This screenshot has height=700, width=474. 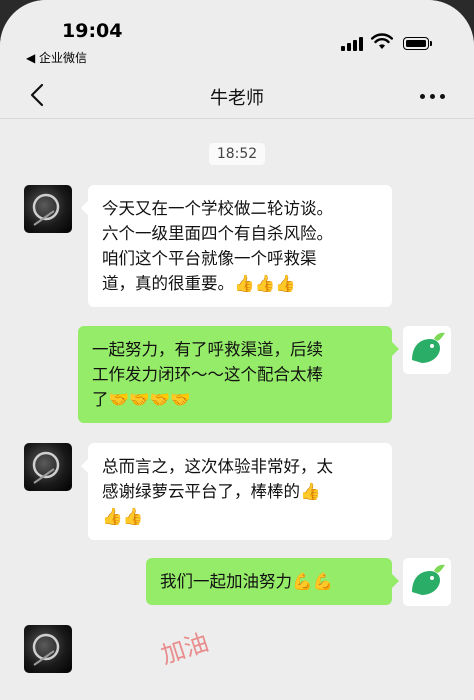 I want to click on status-bar: 19:04 ◀ 企业微信, so click(x=237, y=36).